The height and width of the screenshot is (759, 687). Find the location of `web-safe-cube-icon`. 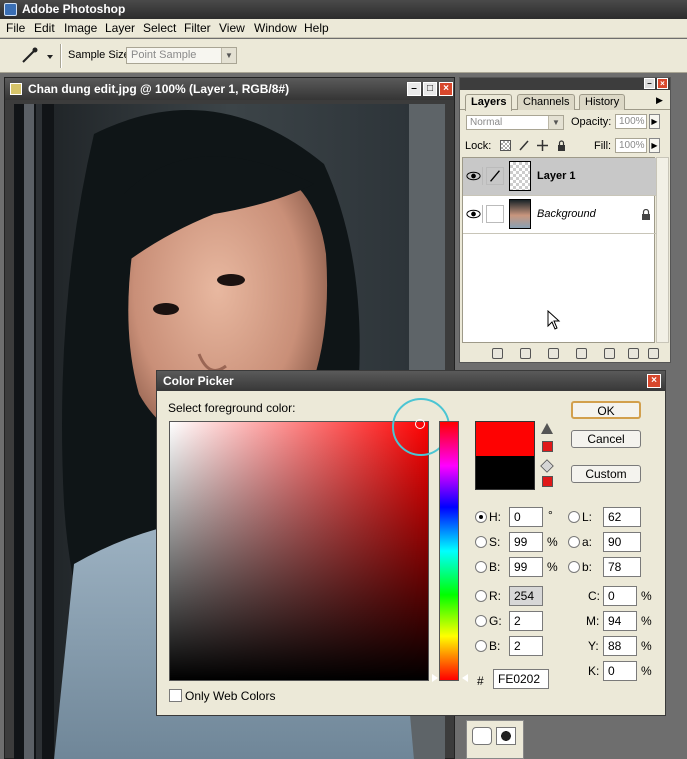

web-safe-cube-icon is located at coordinates (547, 466).